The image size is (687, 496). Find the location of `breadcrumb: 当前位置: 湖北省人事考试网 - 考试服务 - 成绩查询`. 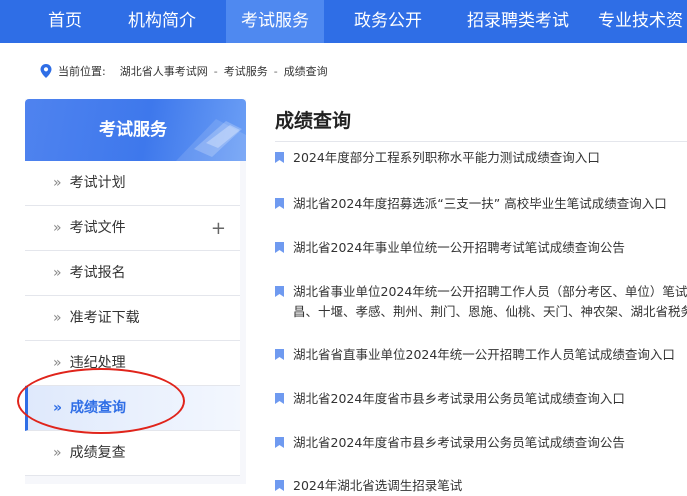

breadcrumb: 当前位置: 湖北省人事考试网 - 考试服务 - 成绩查询 is located at coordinates (184, 72).